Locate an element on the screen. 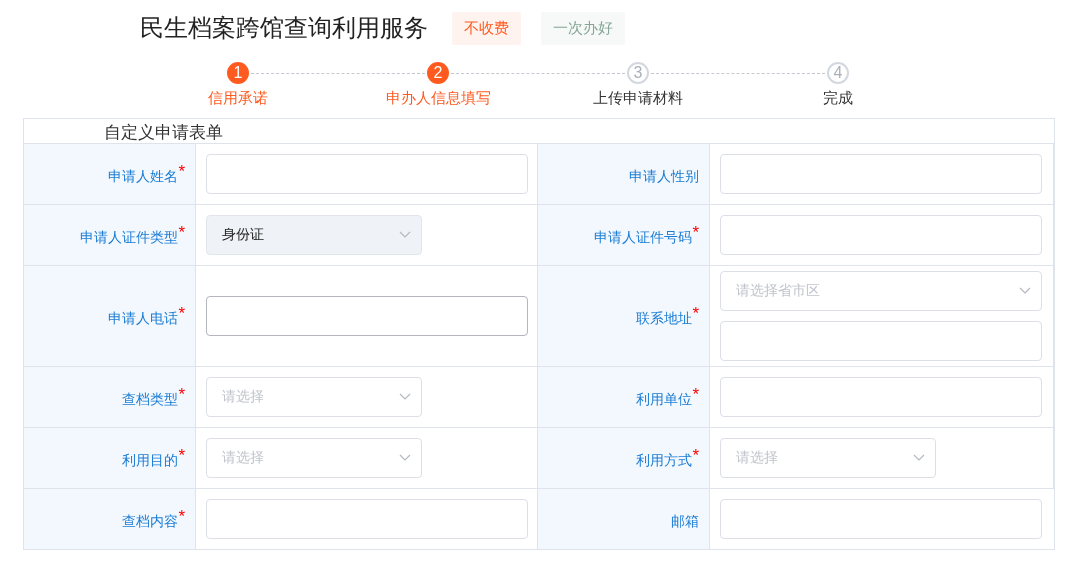 The image size is (1073, 572). step-number: 3 is located at coordinates (638, 73).